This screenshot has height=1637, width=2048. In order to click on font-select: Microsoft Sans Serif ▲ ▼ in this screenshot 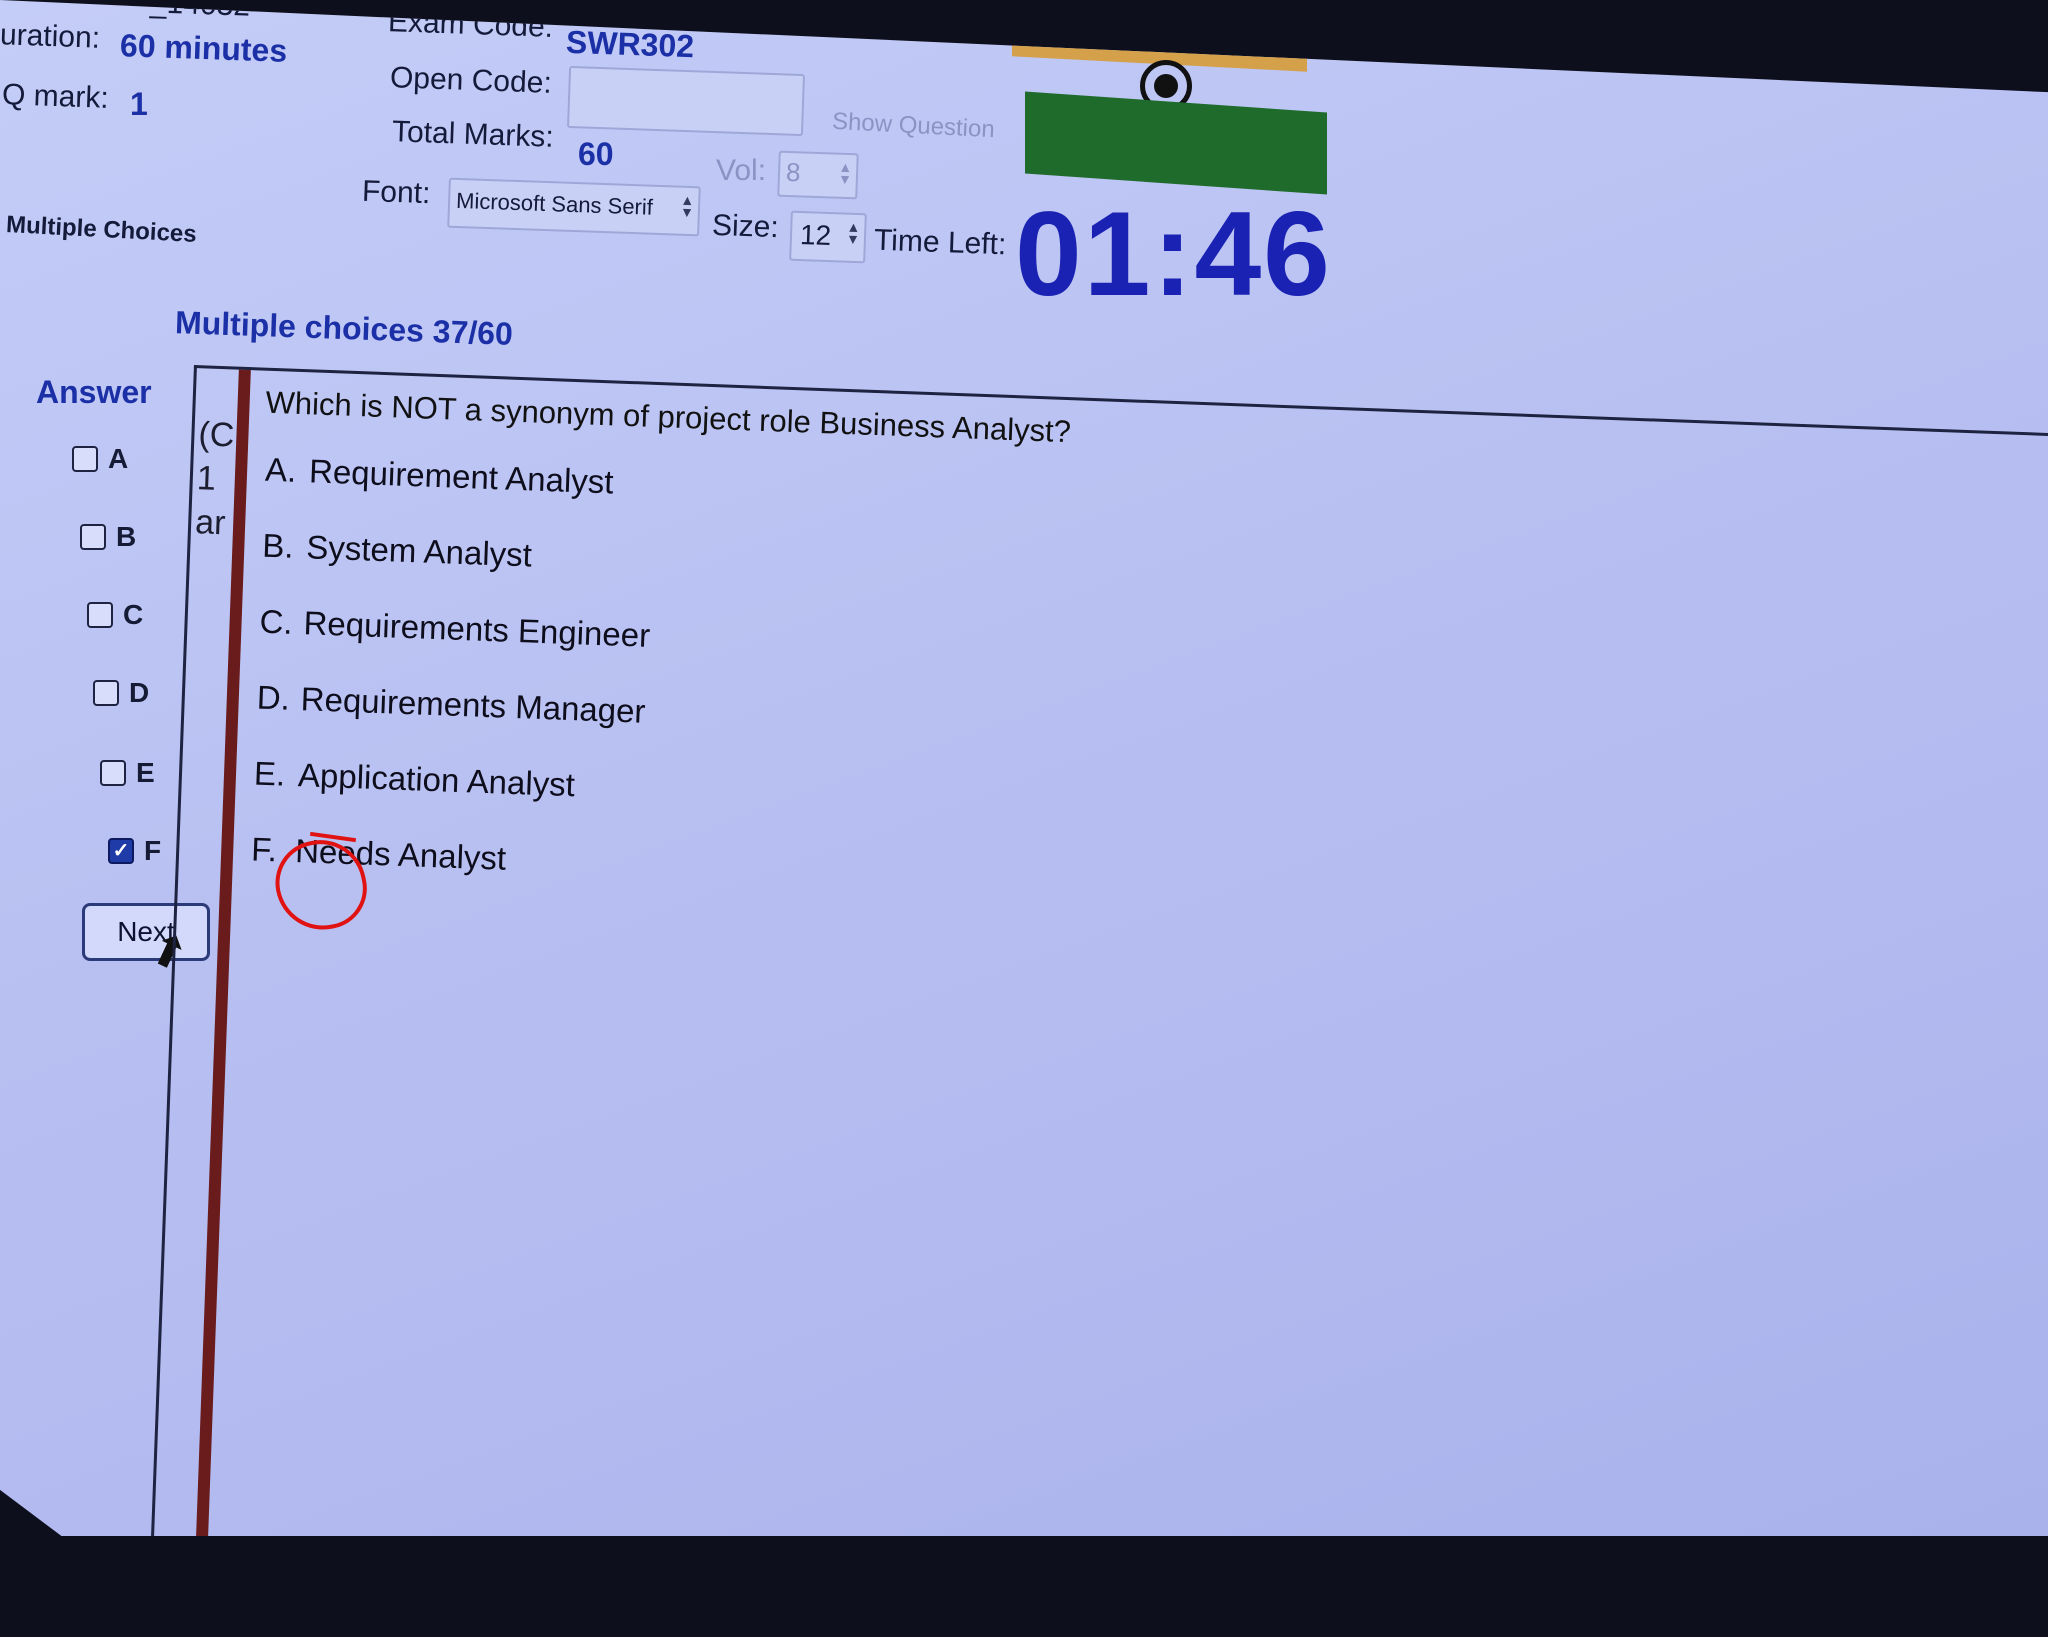, I will do `click(574, 207)`.